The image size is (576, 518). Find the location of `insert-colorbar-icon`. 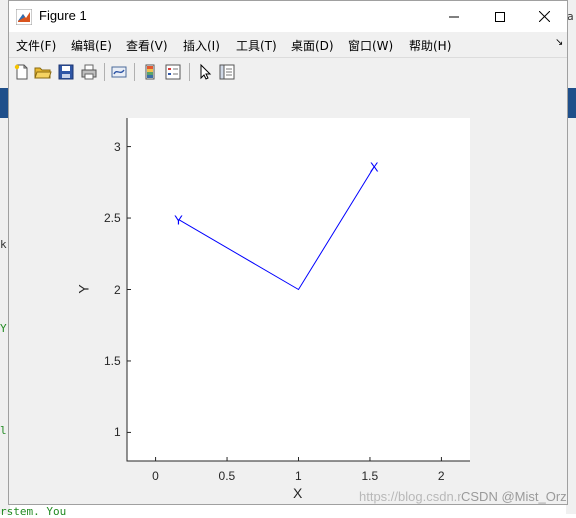

insert-colorbar-icon is located at coordinates (150, 72).